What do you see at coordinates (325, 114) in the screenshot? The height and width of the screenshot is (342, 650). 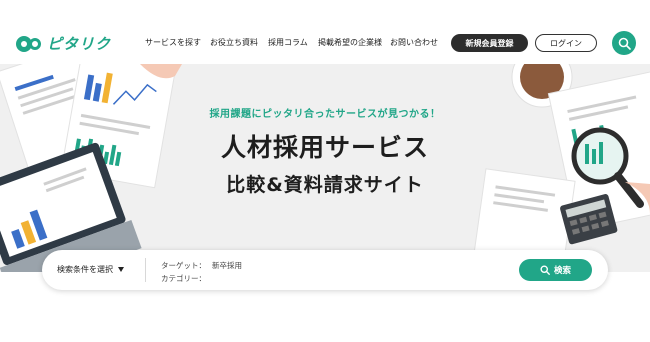 I see `hero-subtitle: 採用課題にピッタリ合ったサービスが見つかる！` at bounding box center [325, 114].